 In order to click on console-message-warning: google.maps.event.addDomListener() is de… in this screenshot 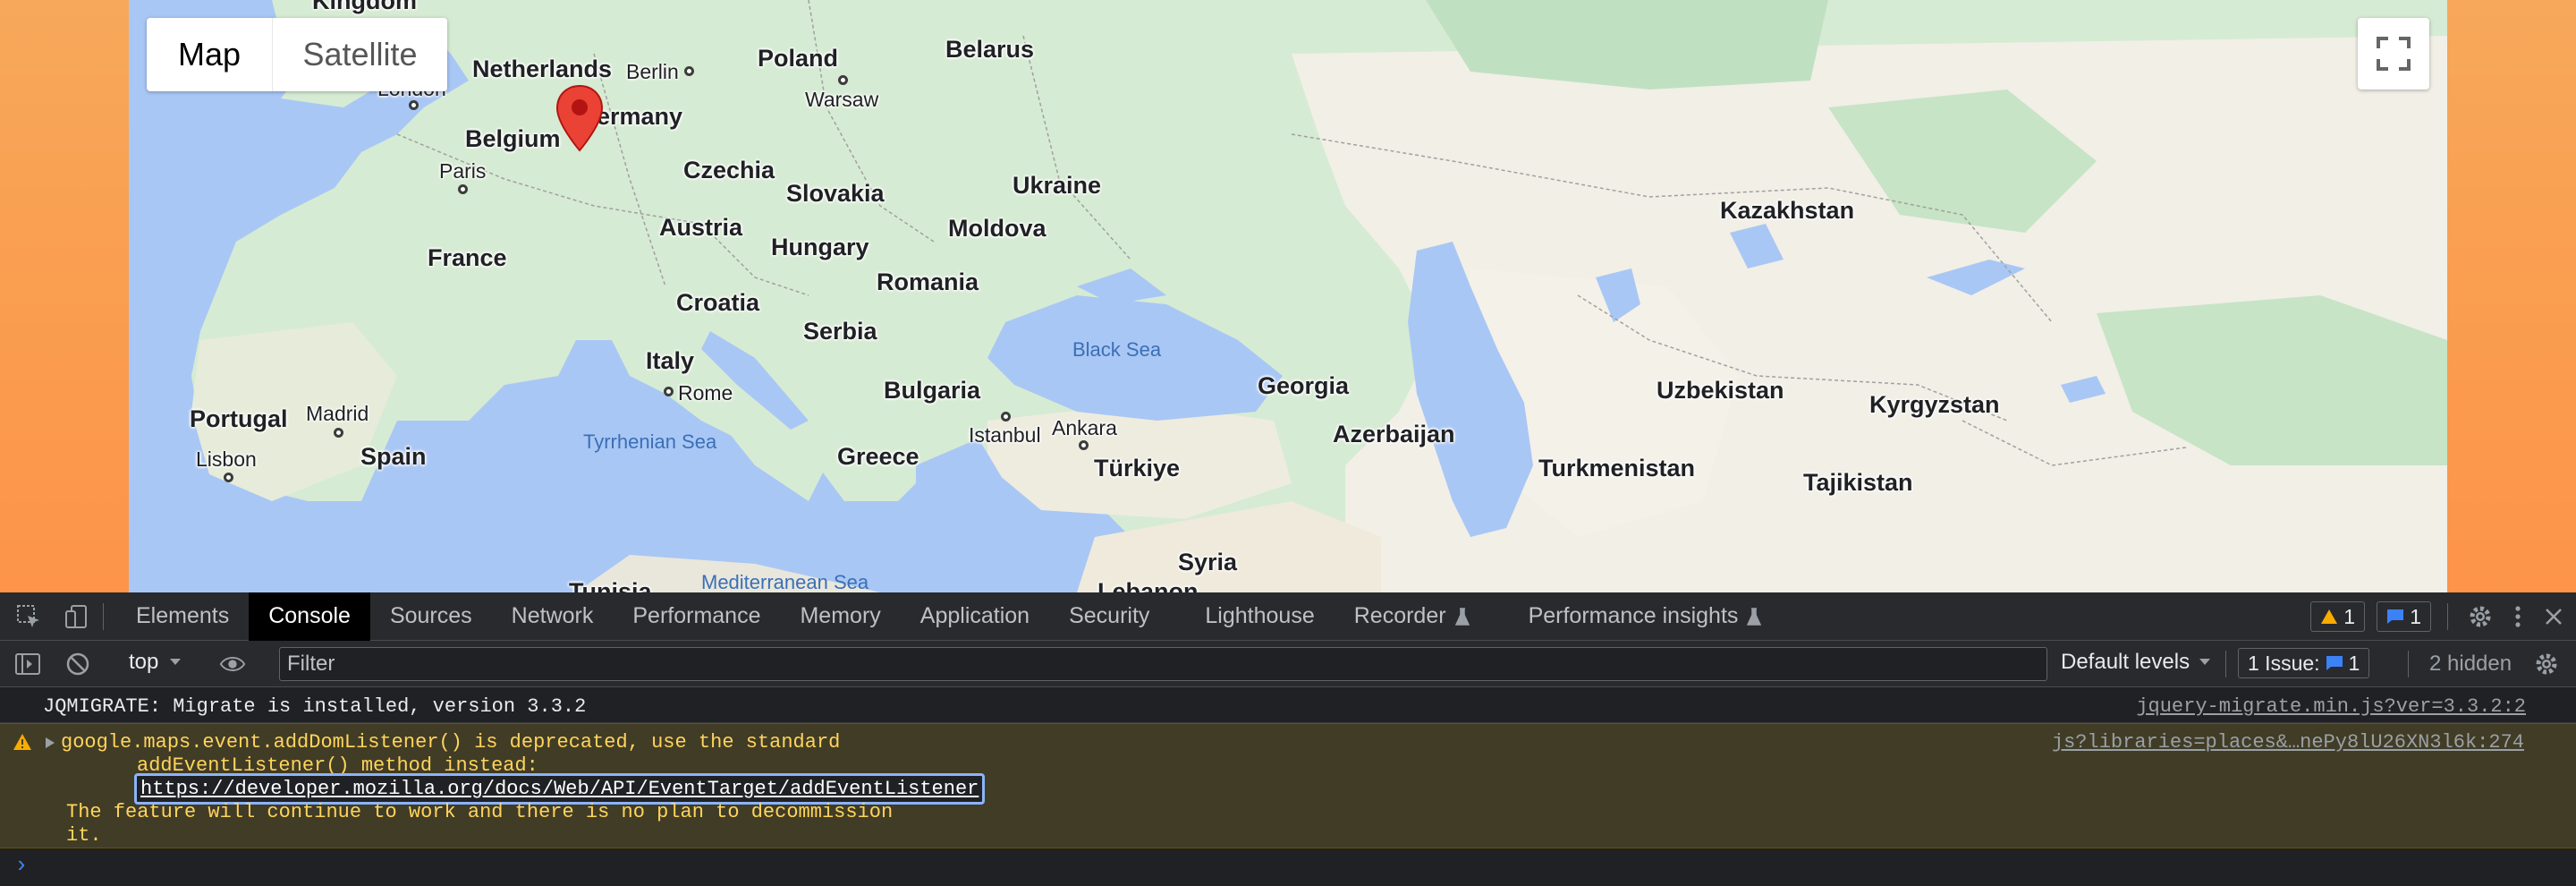, I will do `click(1288, 785)`.